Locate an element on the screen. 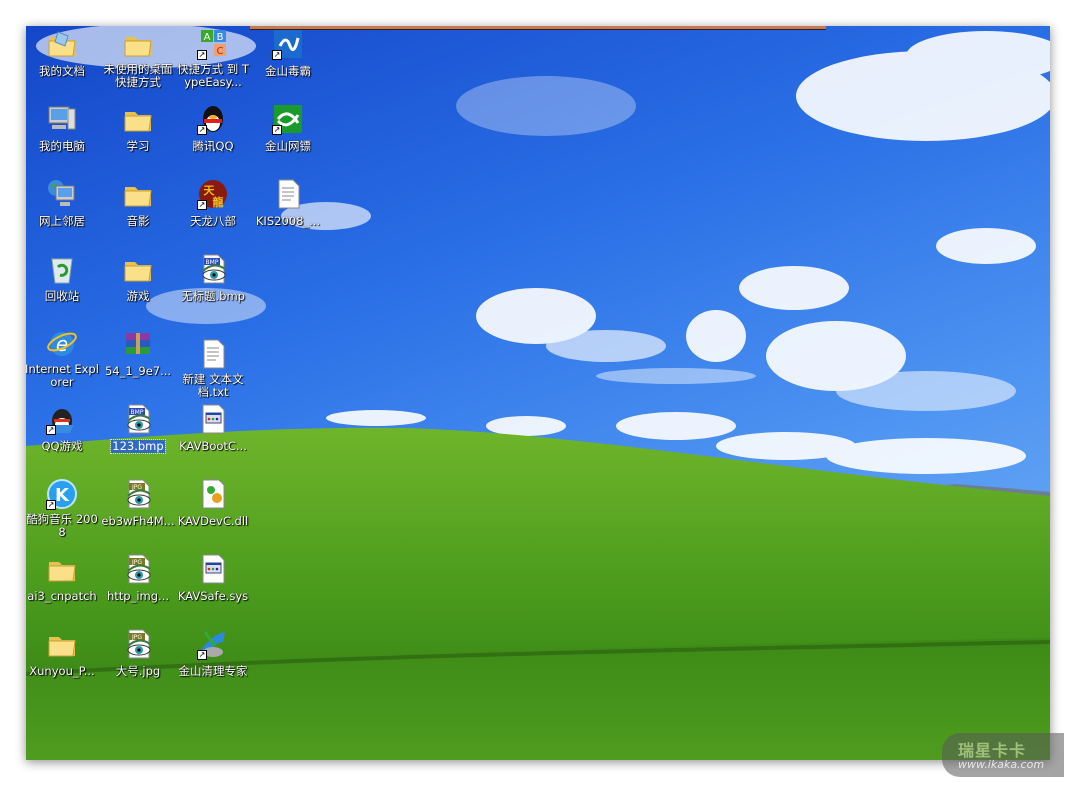 Image resolution: width=1076 pixels, height=786 pixels. ie-icon: e is located at coordinates (62, 344).